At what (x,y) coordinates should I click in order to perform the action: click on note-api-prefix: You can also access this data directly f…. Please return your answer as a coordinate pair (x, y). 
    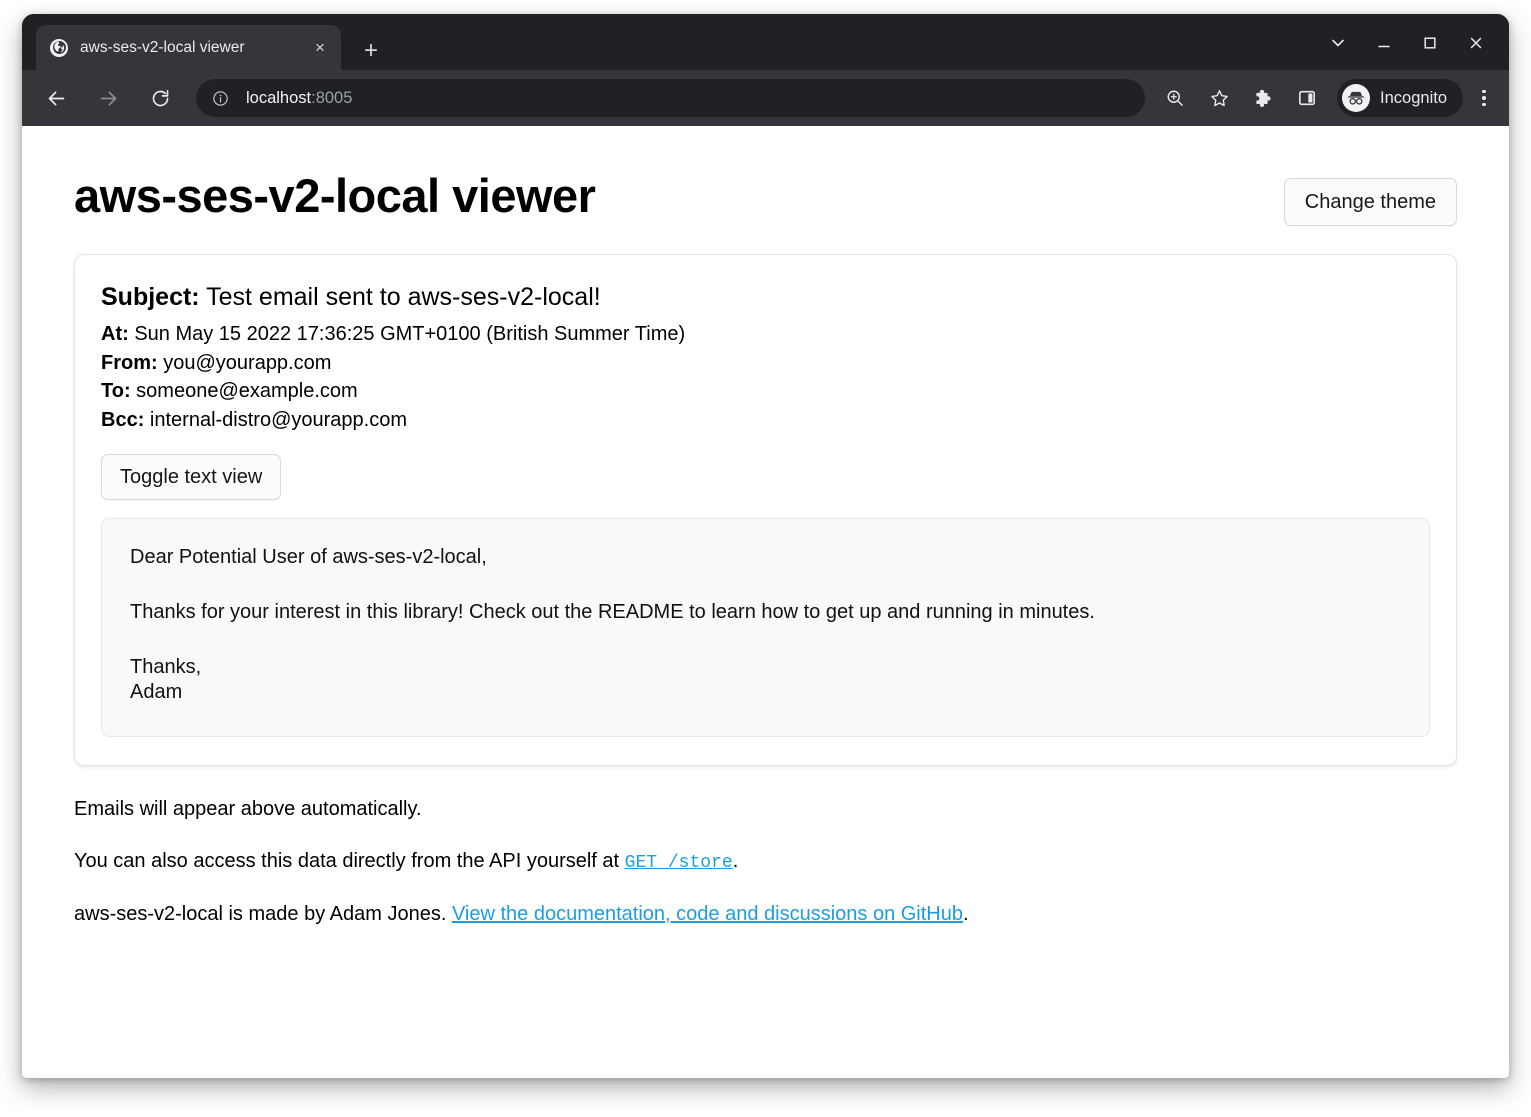
    Looking at the image, I should click on (349, 860).